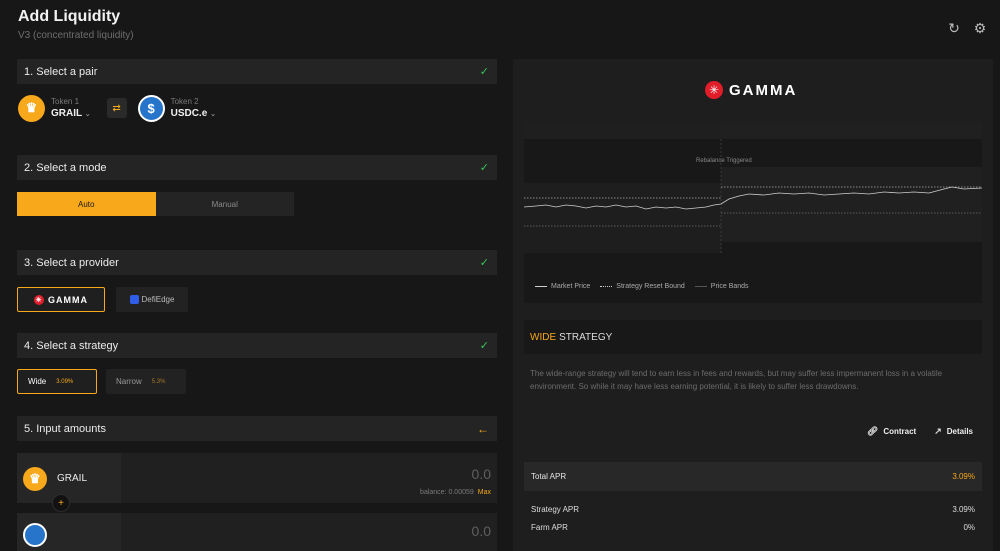 The image size is (1000, 551). What do you see at coordinates (571, 286) in the screenshot?
I see `legend-market-label: Market Price` at bounding box center [571, 286].